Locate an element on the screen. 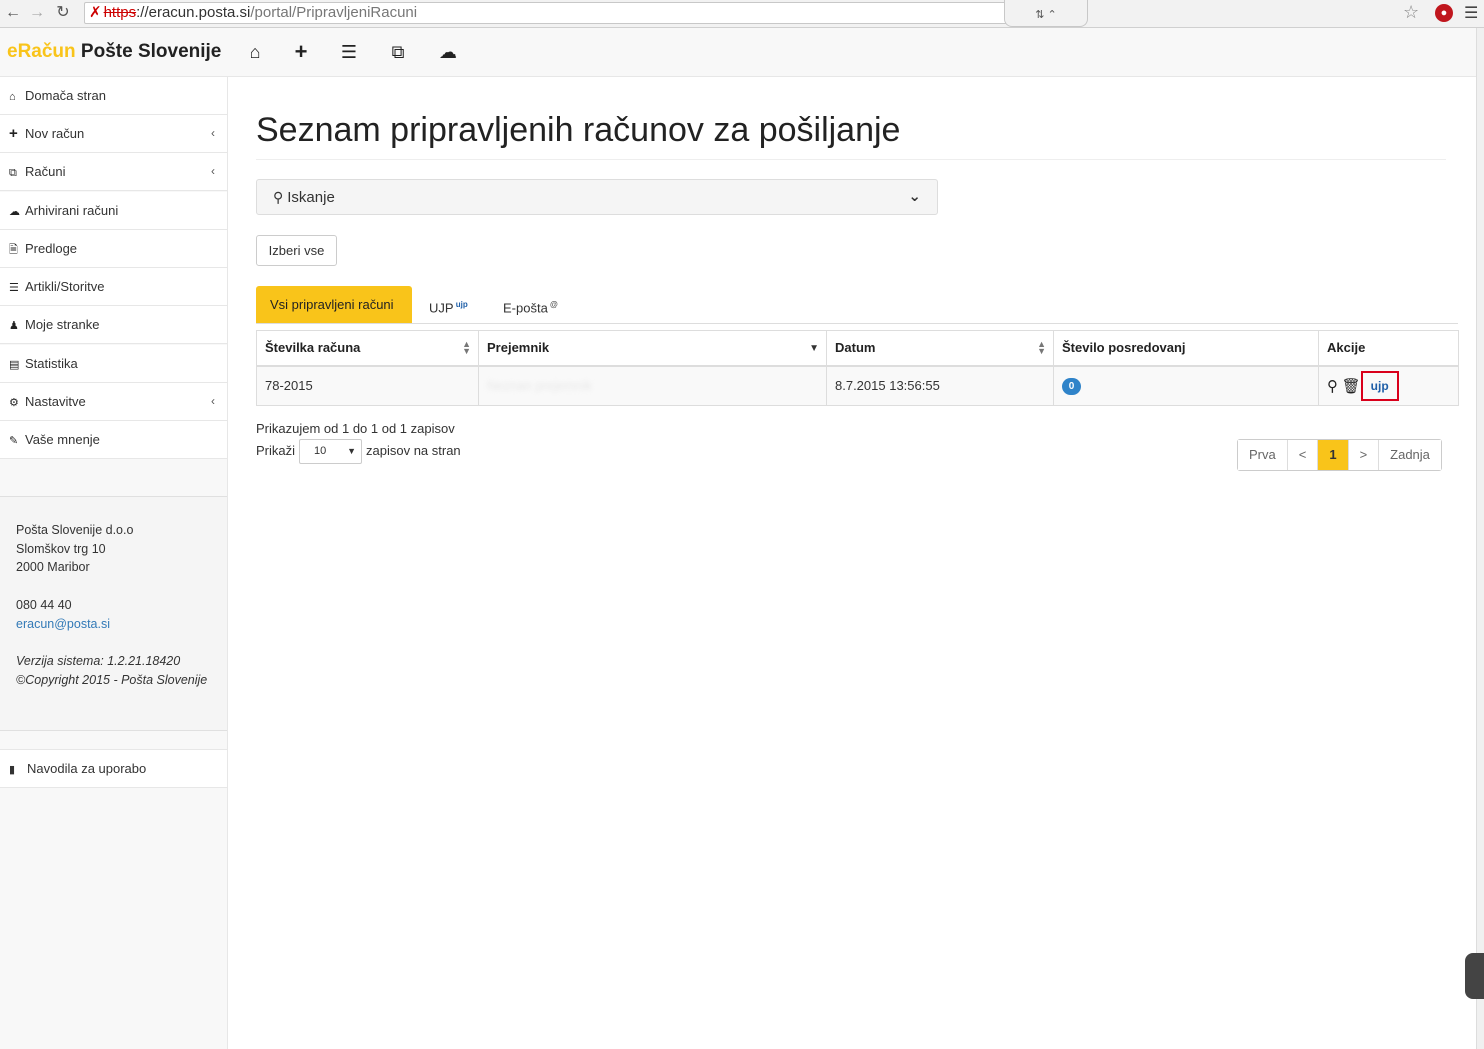 Image resolution: width=1484 pixels, height=1049 pixels. forward-count: 0 is located at coordinates (1186, 385).